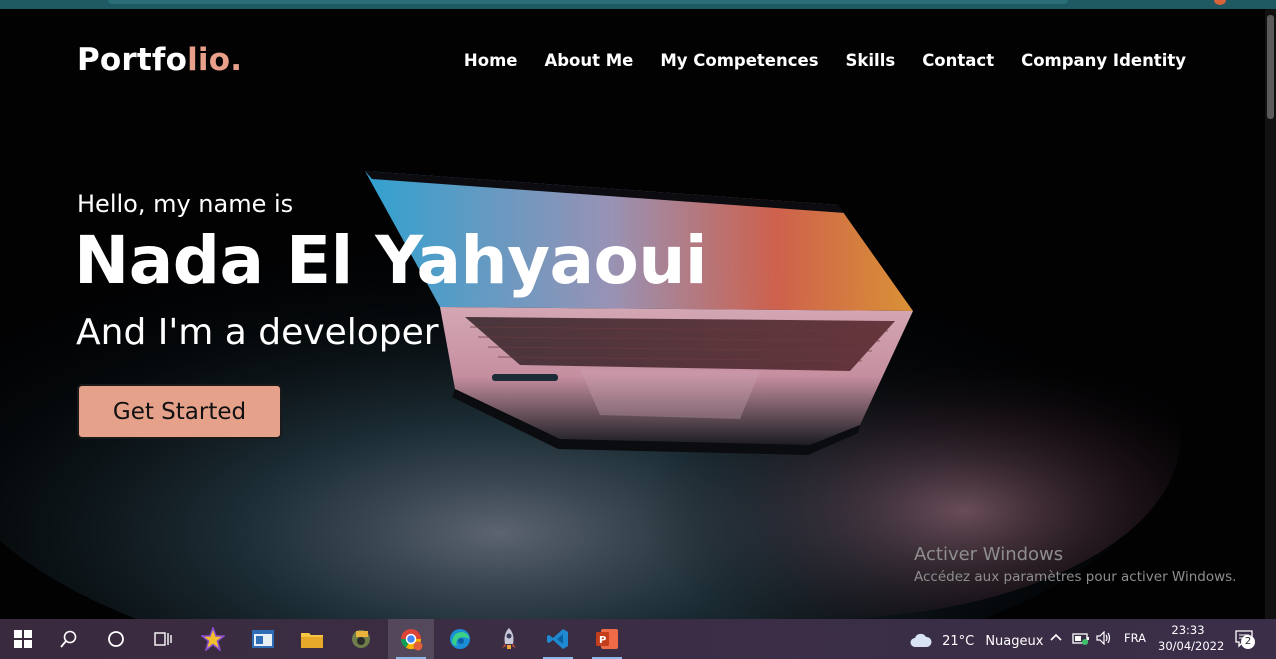 This screenshot has width=1276, height=659. What do you see at coordinates (958, 641) in the screenshot?
I see `weather-temperature: 21°C` at bounding box center [958, 641].